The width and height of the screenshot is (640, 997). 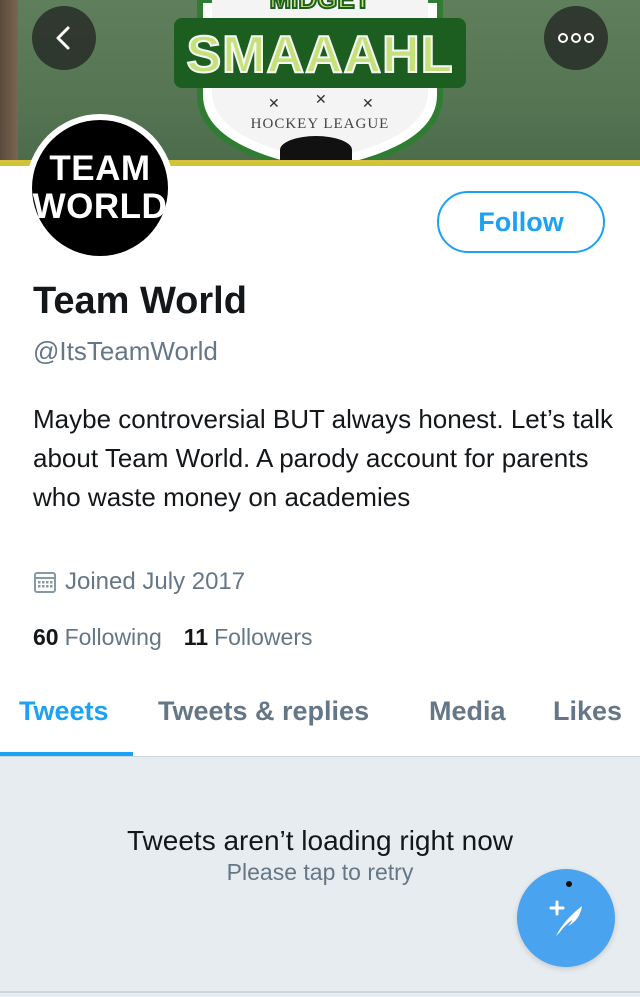 I want to click on notification-dot, so click(x=569, y=884).